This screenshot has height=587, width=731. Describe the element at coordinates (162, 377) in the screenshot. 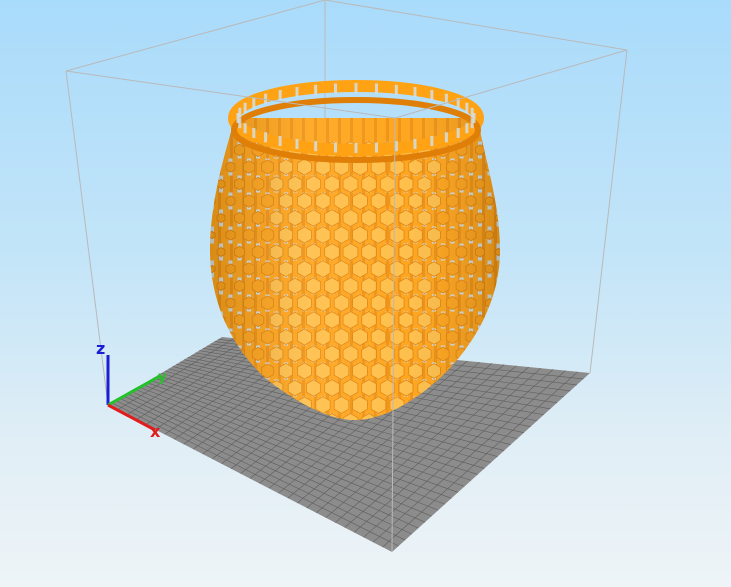

I see `y-axis-label: y` at that location.